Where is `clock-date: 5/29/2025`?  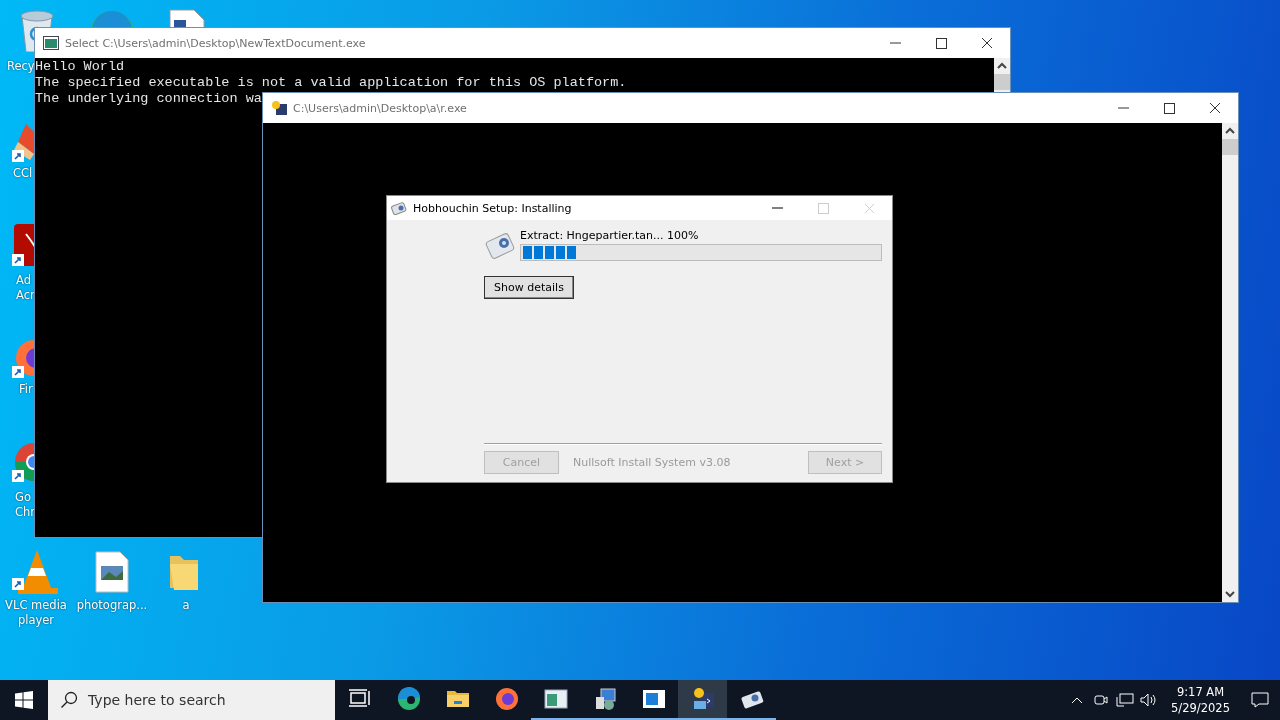 clock-date: 5/29/2025 is located at coordinates (1200, 708).